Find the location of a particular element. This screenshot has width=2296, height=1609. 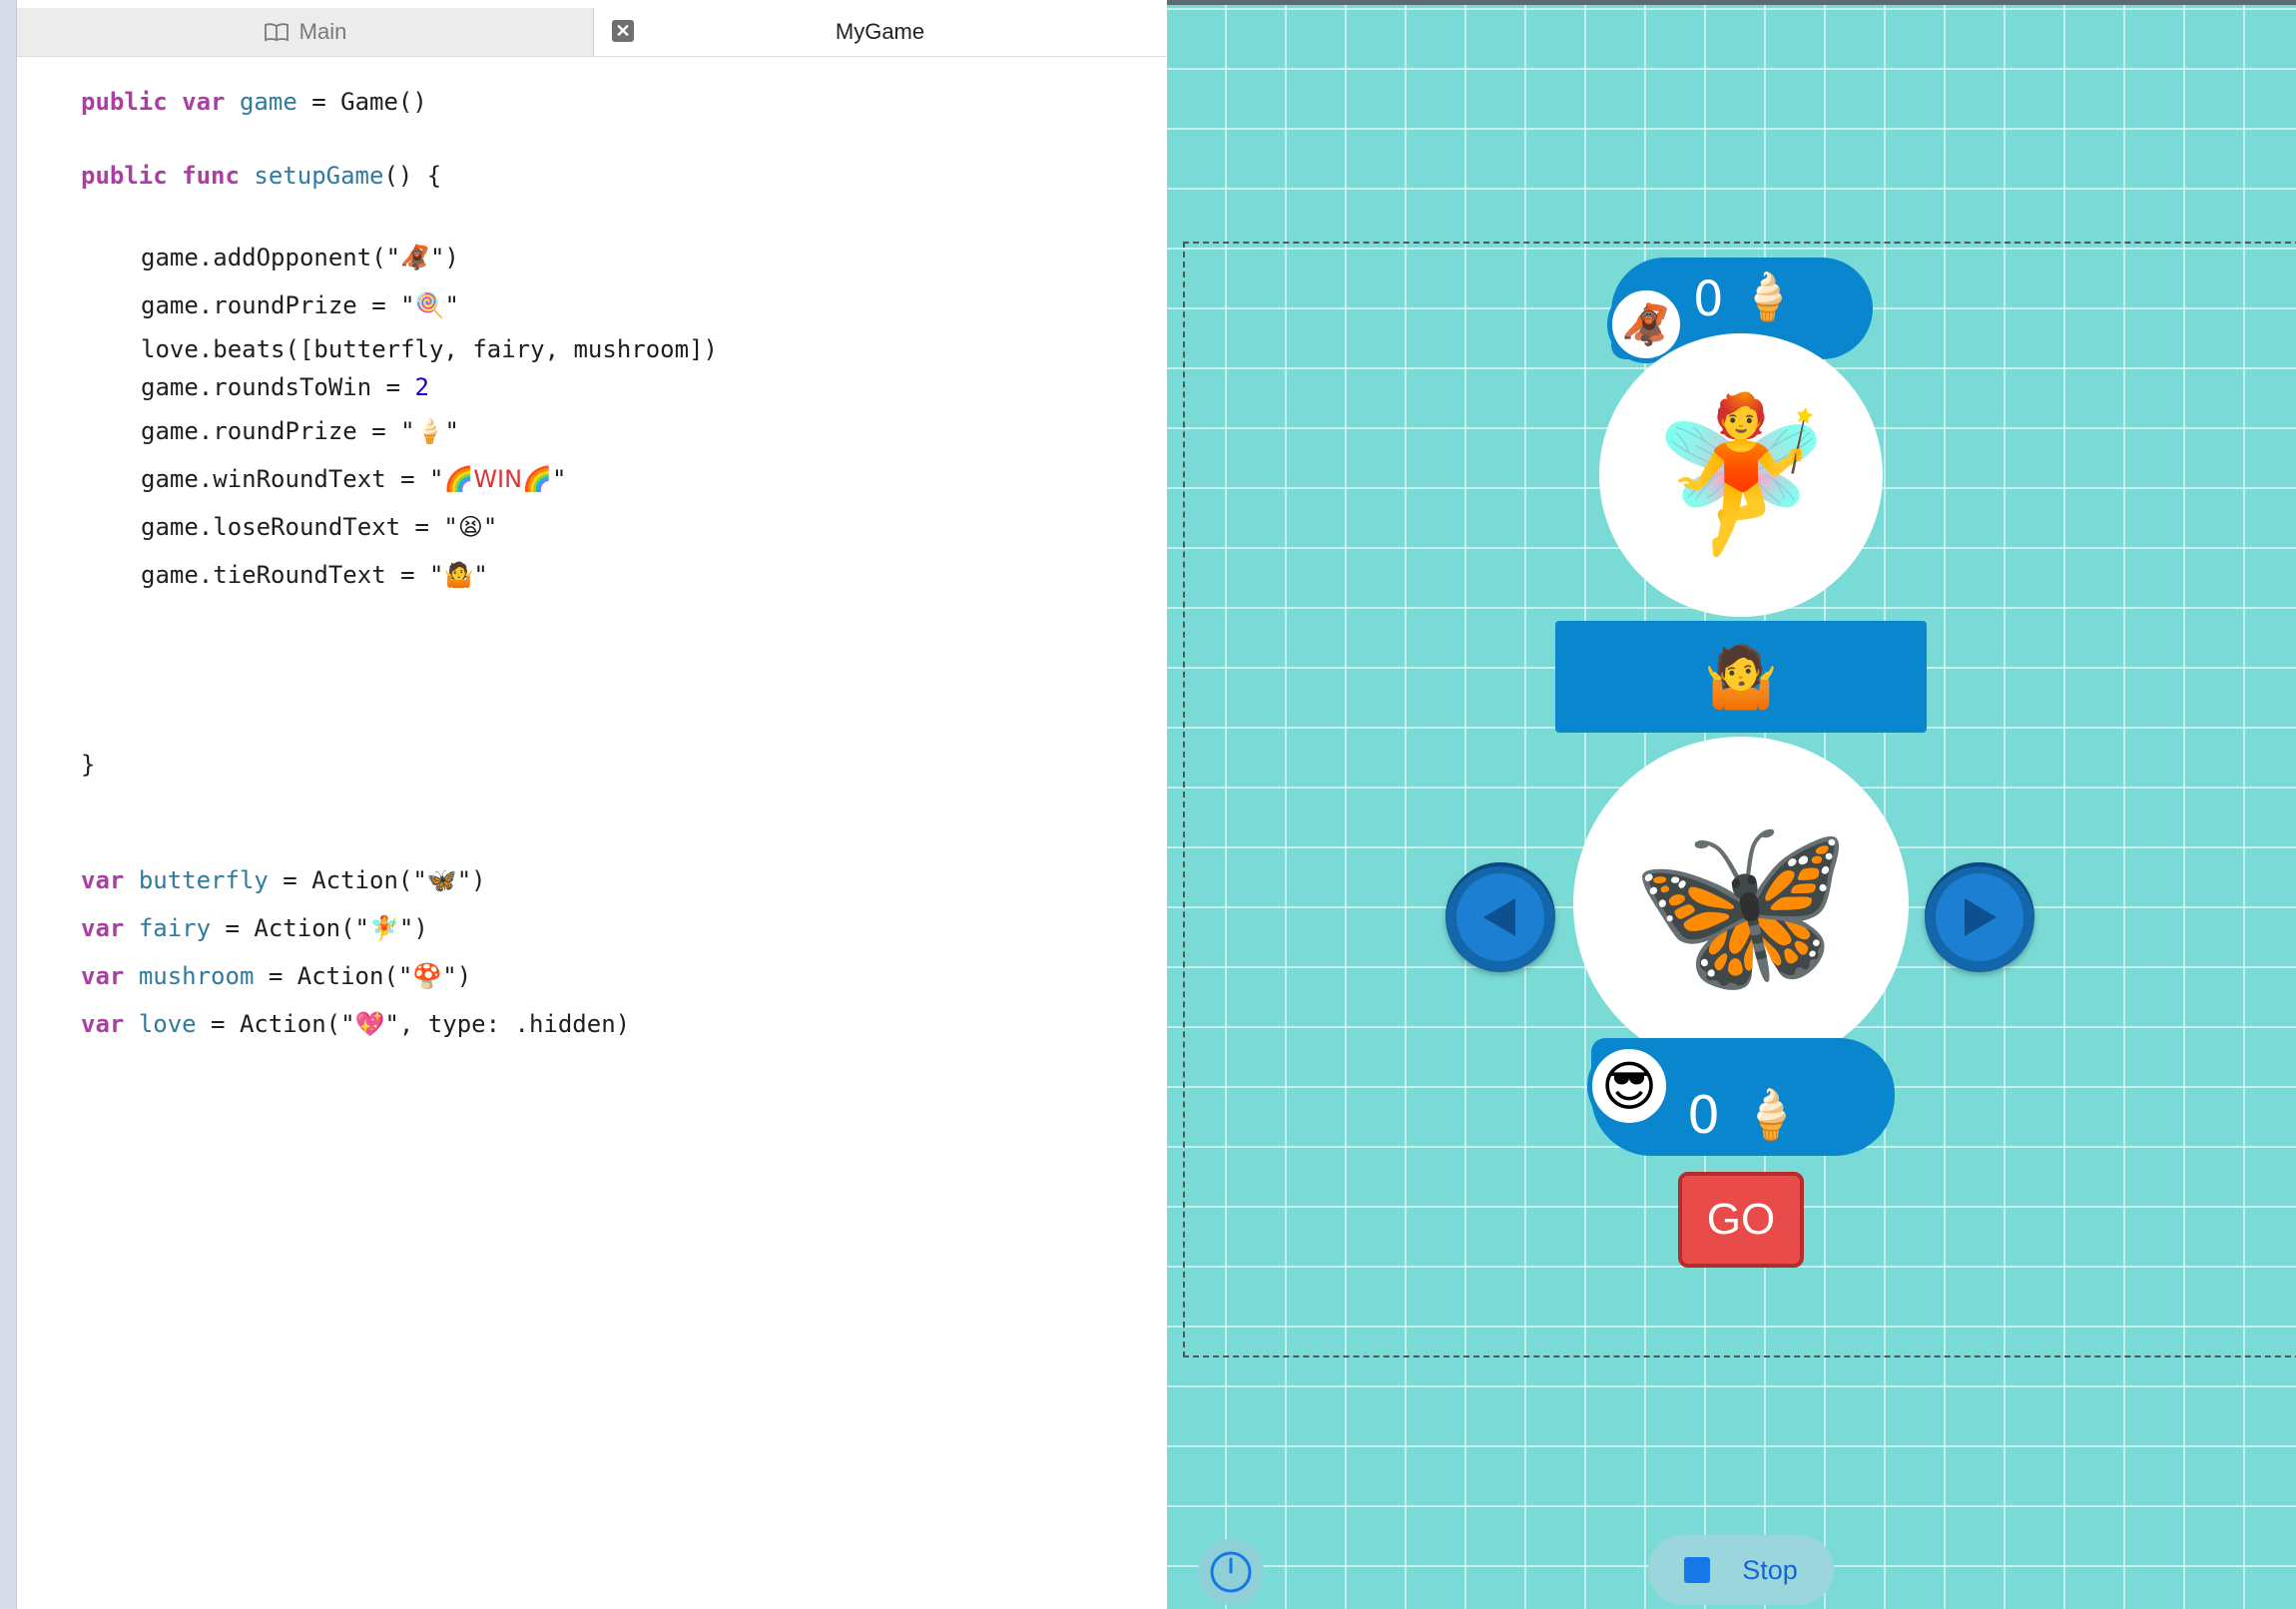

player-prize-icon: 🍦 is located at coordinates (1771, 1115).